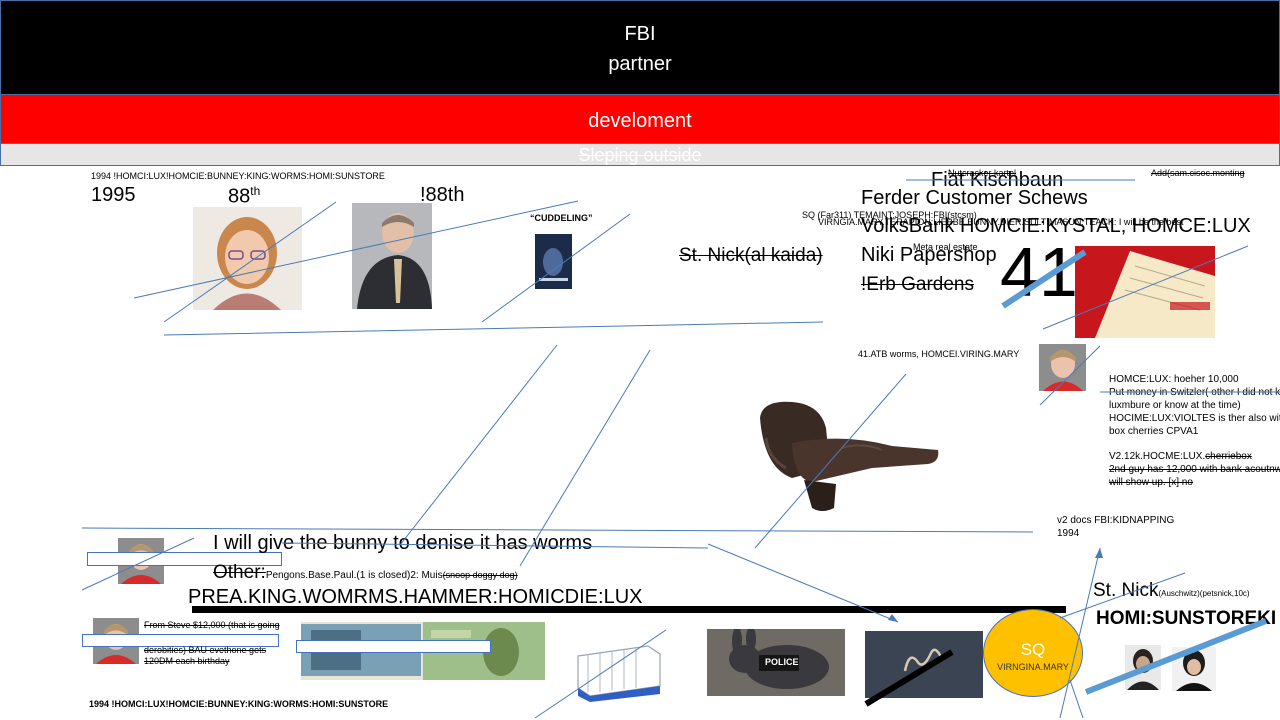 This screenshot has height=720, width=1280. Describe the element at coordinates (247, 263) in the screenshot. I see `woman-portrait-drawing` at that location.